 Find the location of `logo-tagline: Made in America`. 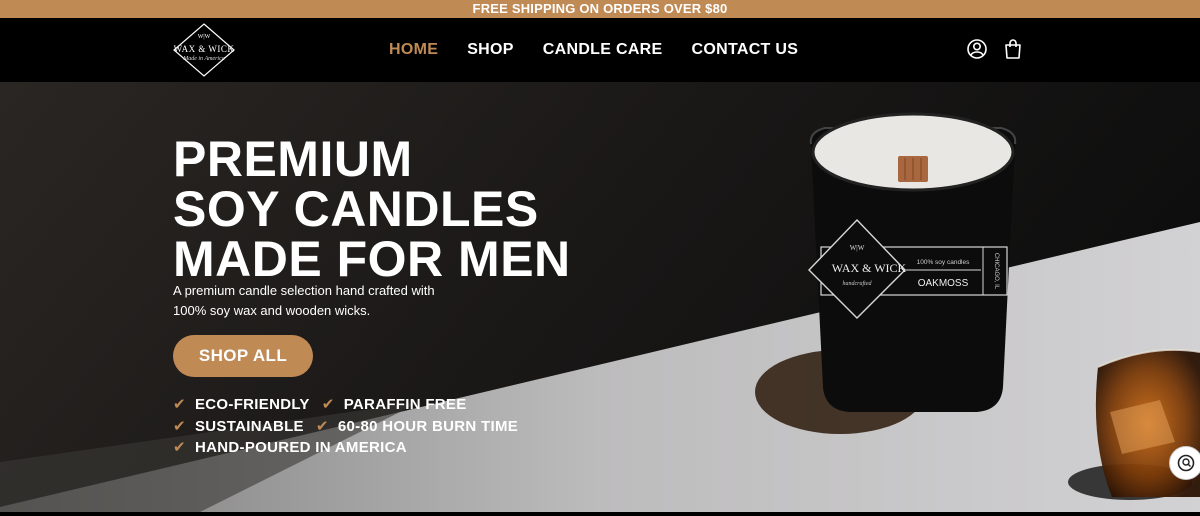

logo-tagline: Made in America is located at coordinates (204, 59).